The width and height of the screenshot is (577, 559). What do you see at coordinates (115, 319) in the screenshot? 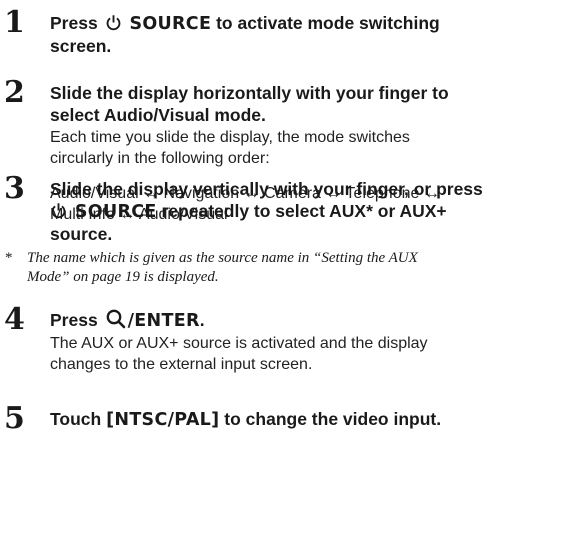
I see `magnifier-icon` at bounding box center [115, 319].